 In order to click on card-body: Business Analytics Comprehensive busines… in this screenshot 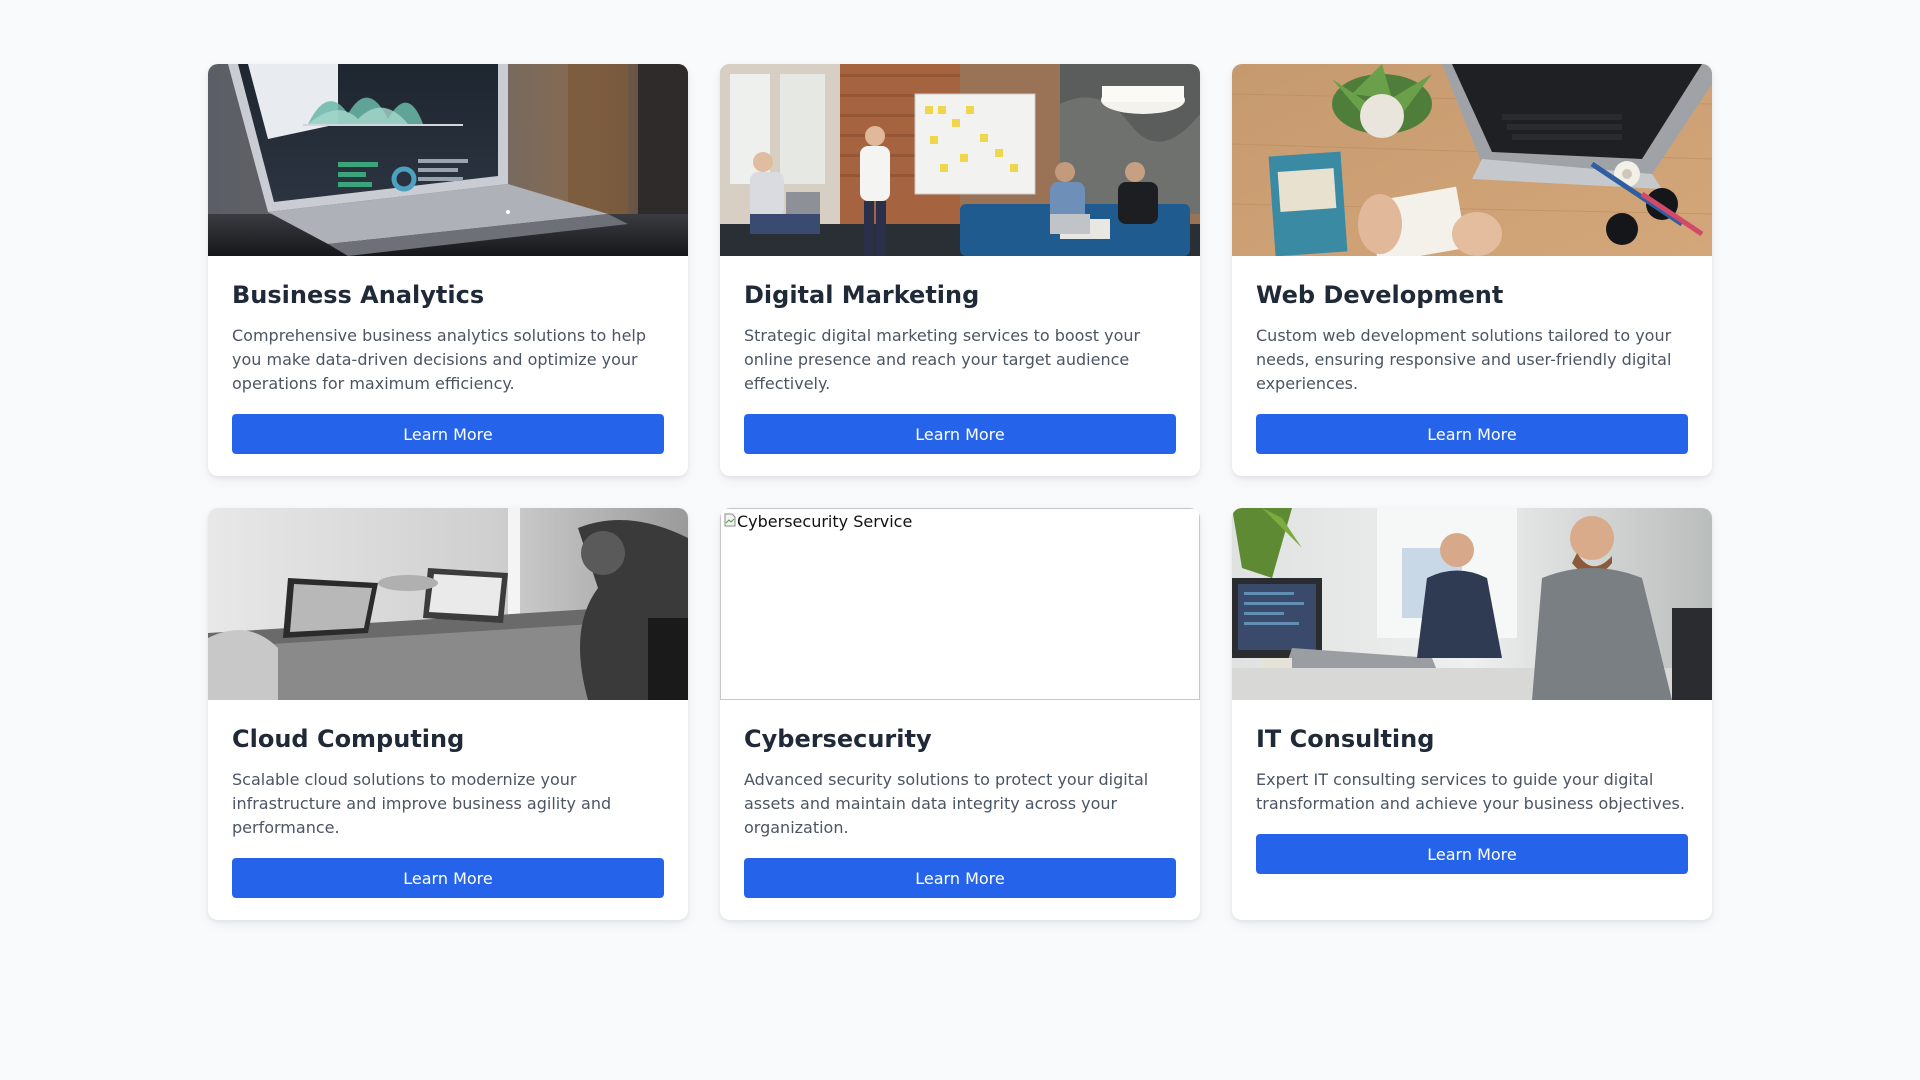, I will do `click(448, 366)`.